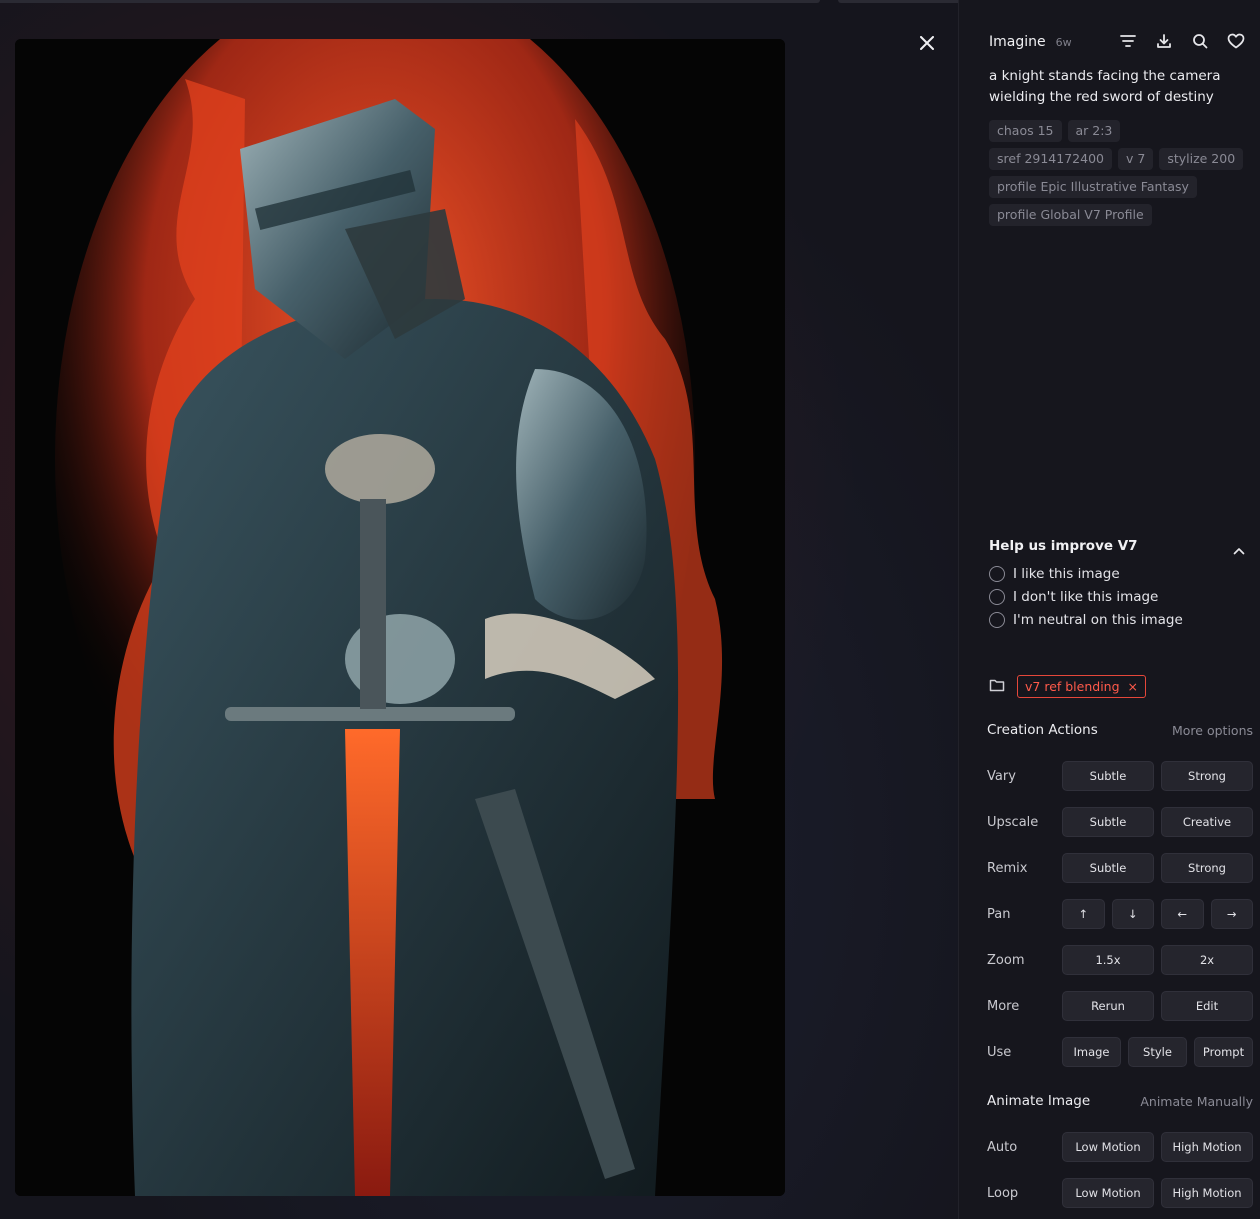 This screenshot has width=1260, height=1219. I want to click on row-label: Vary, so click(1001, 776).